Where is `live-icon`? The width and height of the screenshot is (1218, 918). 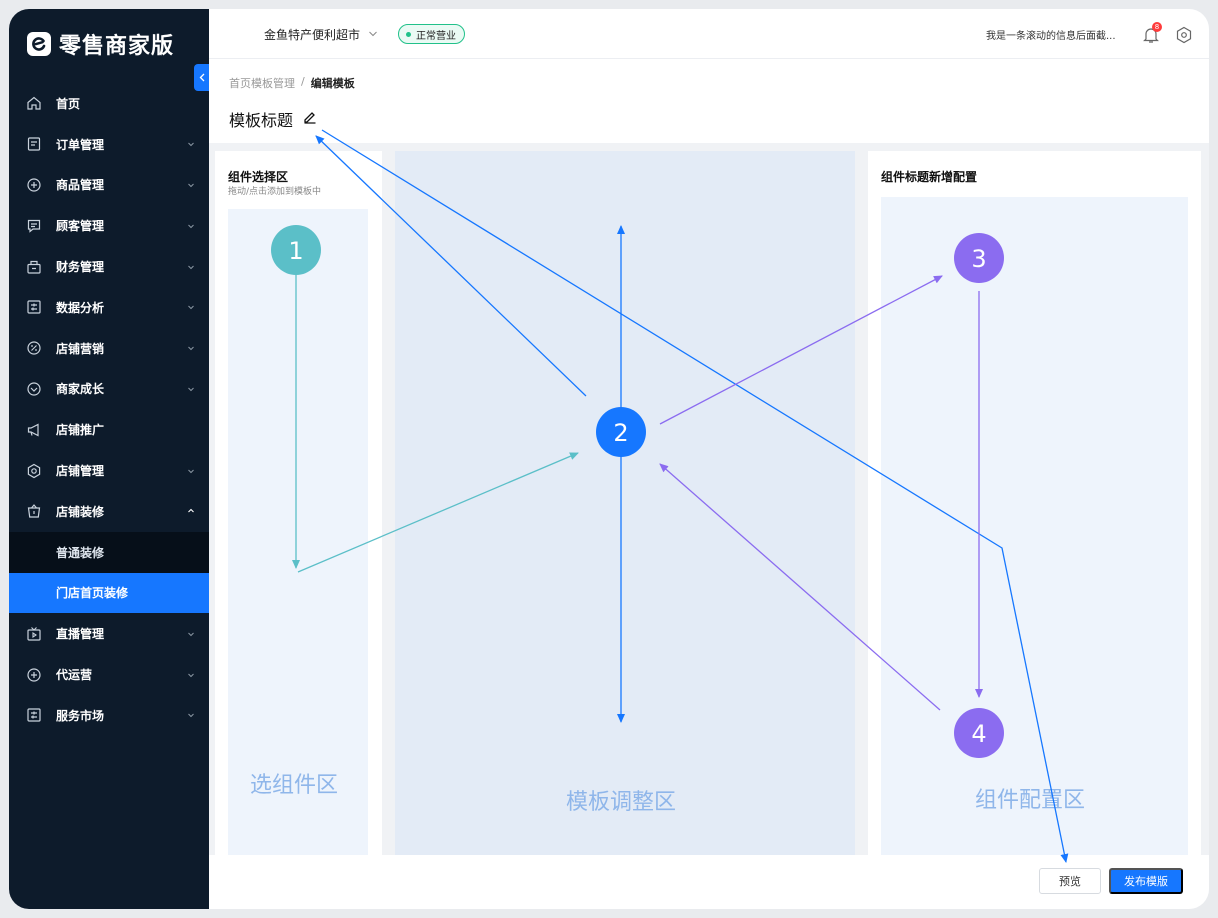 live-icon is located at coordinates (34, 634).